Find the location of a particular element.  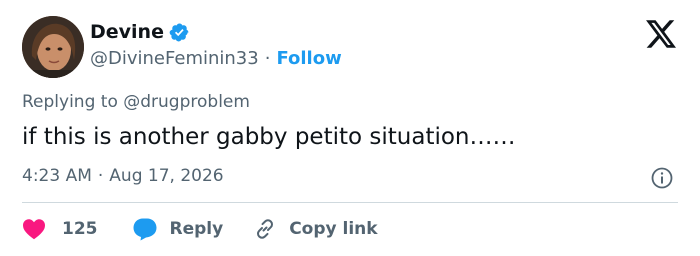

heart-icon is located at coordinates (34, 229).